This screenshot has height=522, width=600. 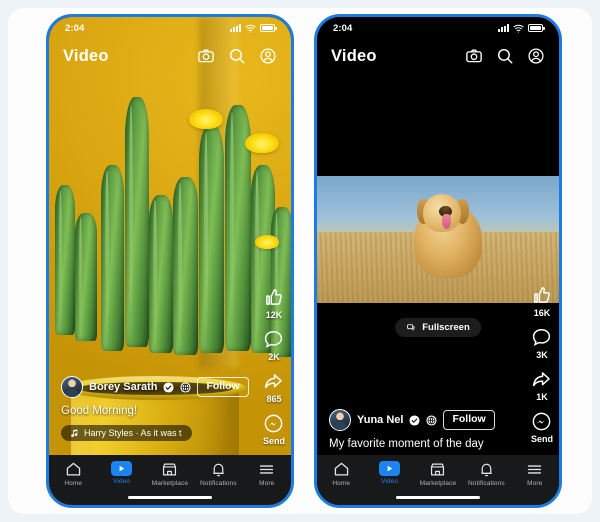 I want to click on comment-bubble-icon, so click(x=274, y=339).